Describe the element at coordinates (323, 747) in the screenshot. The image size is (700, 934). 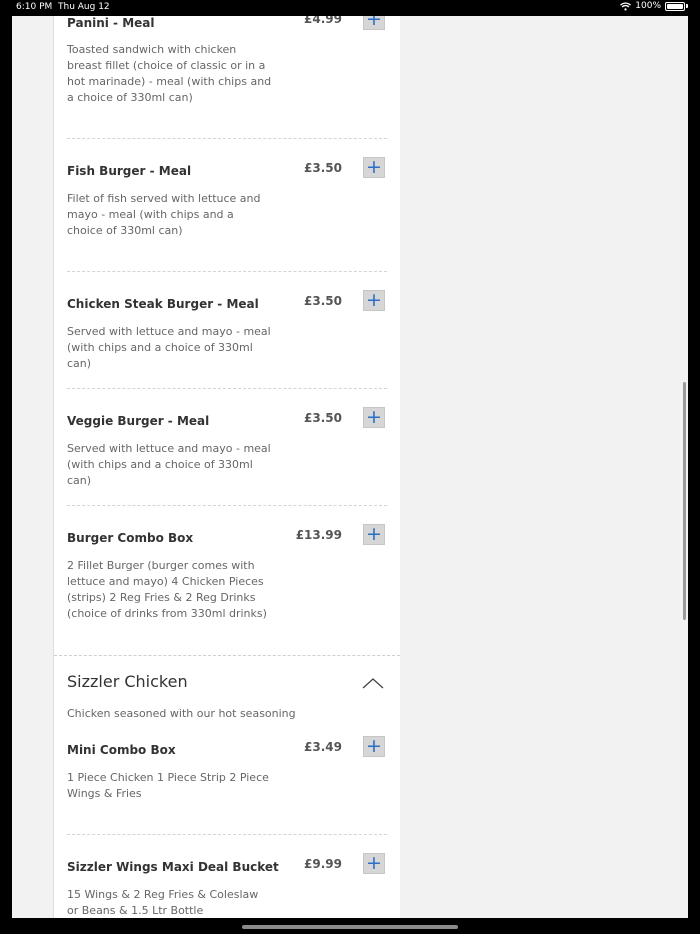
I see `item-price: £3.49` at that location.